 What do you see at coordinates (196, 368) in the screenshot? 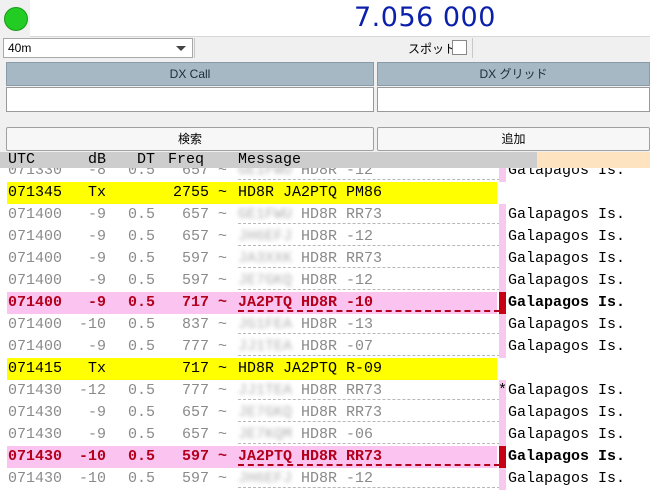
I see `cell-freq: 717` at bounding box center [196, 368].